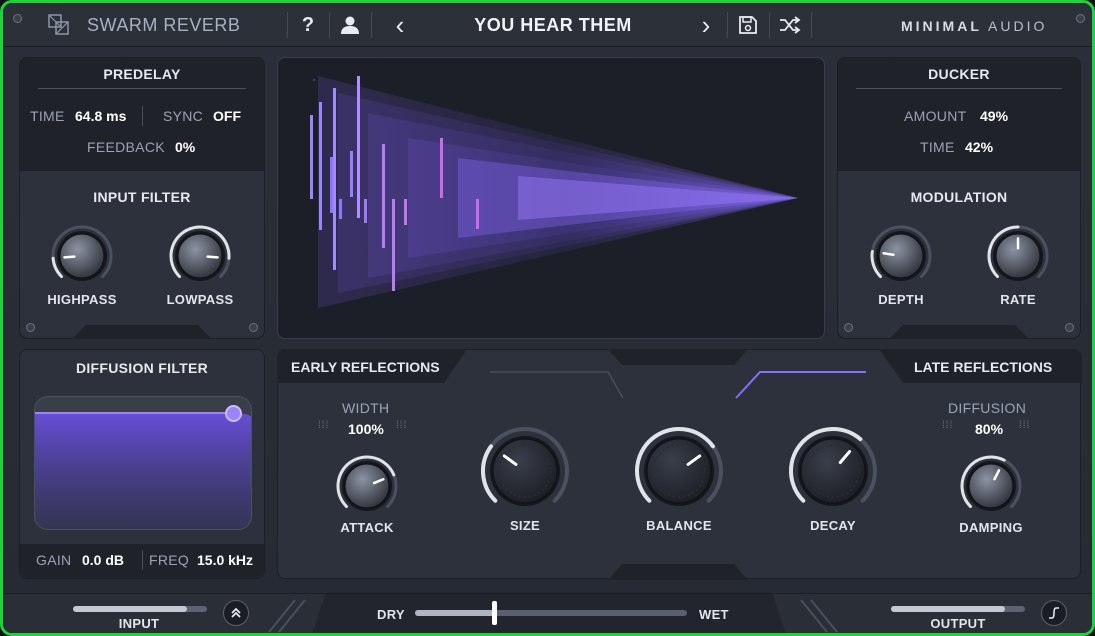 This screenshot has width=1095, height=636. What do you see at coordinates (200, 299) in the screenshot?
I see `lowpass-label: LOWPASS` at bounding box center [200, 299].